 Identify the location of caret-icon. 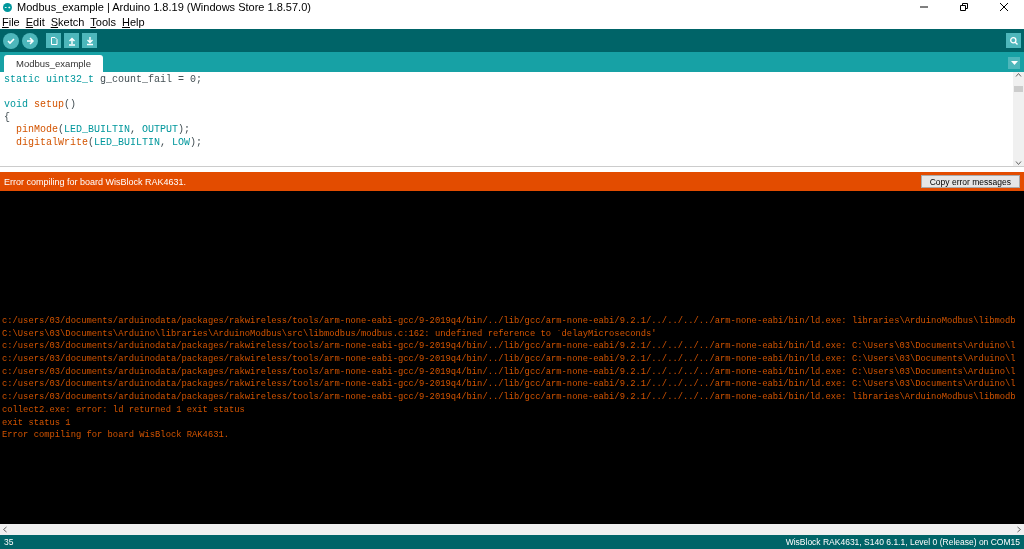
(1014, 63).